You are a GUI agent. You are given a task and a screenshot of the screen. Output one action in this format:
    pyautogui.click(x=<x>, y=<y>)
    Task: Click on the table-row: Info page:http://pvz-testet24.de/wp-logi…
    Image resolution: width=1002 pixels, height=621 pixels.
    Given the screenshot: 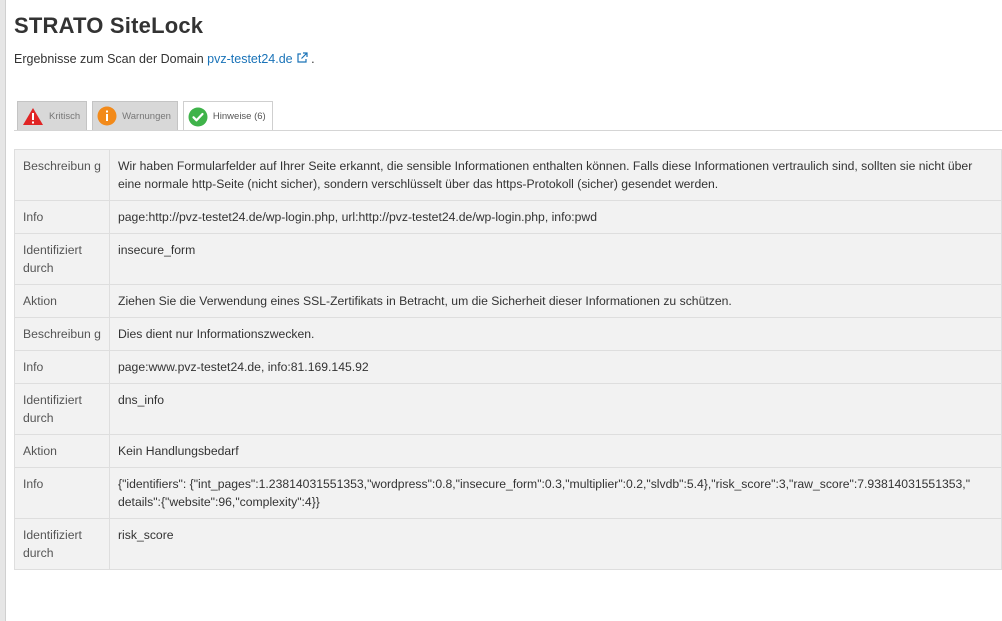 What is the action you would take?
    pyautogui.click(x=508, y=217)
    